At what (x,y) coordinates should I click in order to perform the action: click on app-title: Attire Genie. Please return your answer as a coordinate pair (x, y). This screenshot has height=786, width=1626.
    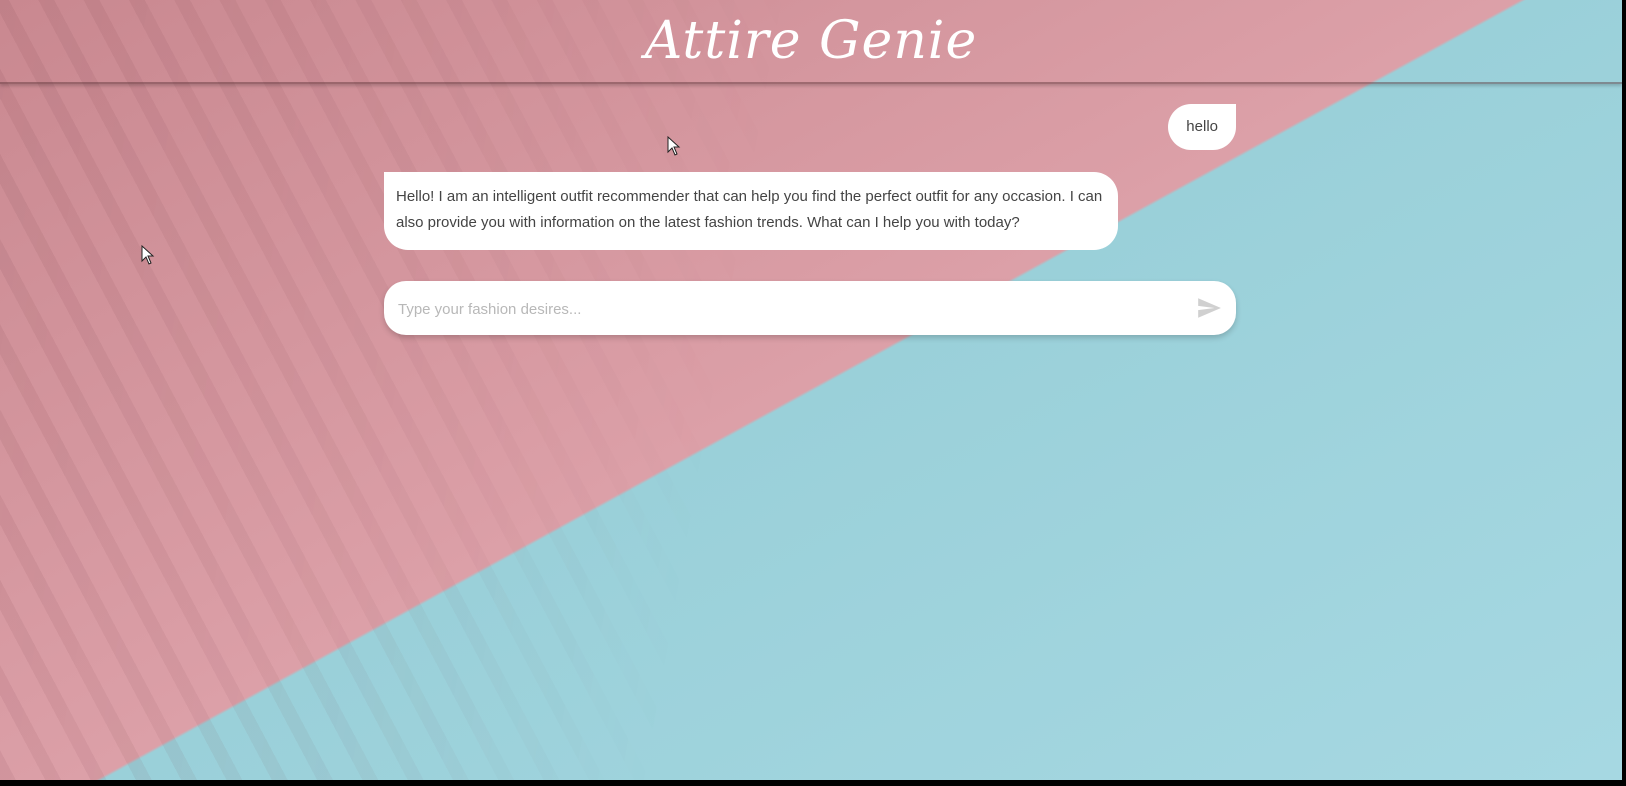
    Looking at the image, I should click on (811, 41).